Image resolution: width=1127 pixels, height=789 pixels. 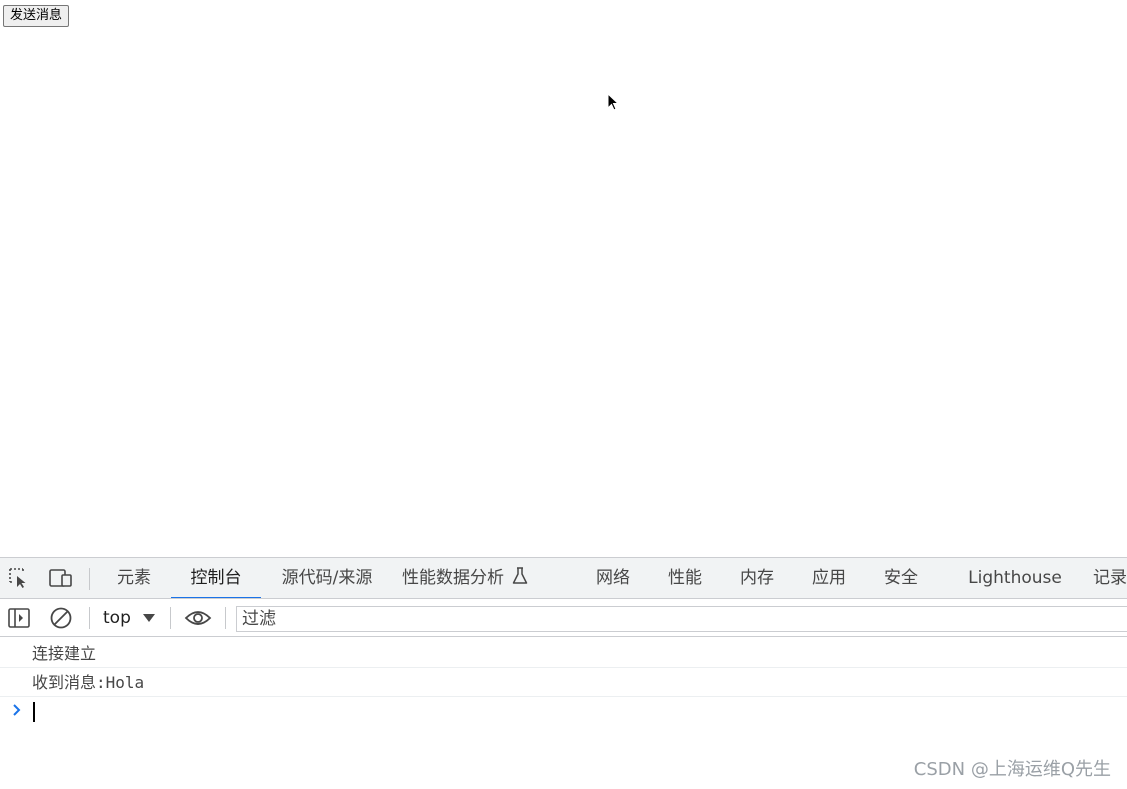 I want to click on text-caret, so click(x=34, y=712).